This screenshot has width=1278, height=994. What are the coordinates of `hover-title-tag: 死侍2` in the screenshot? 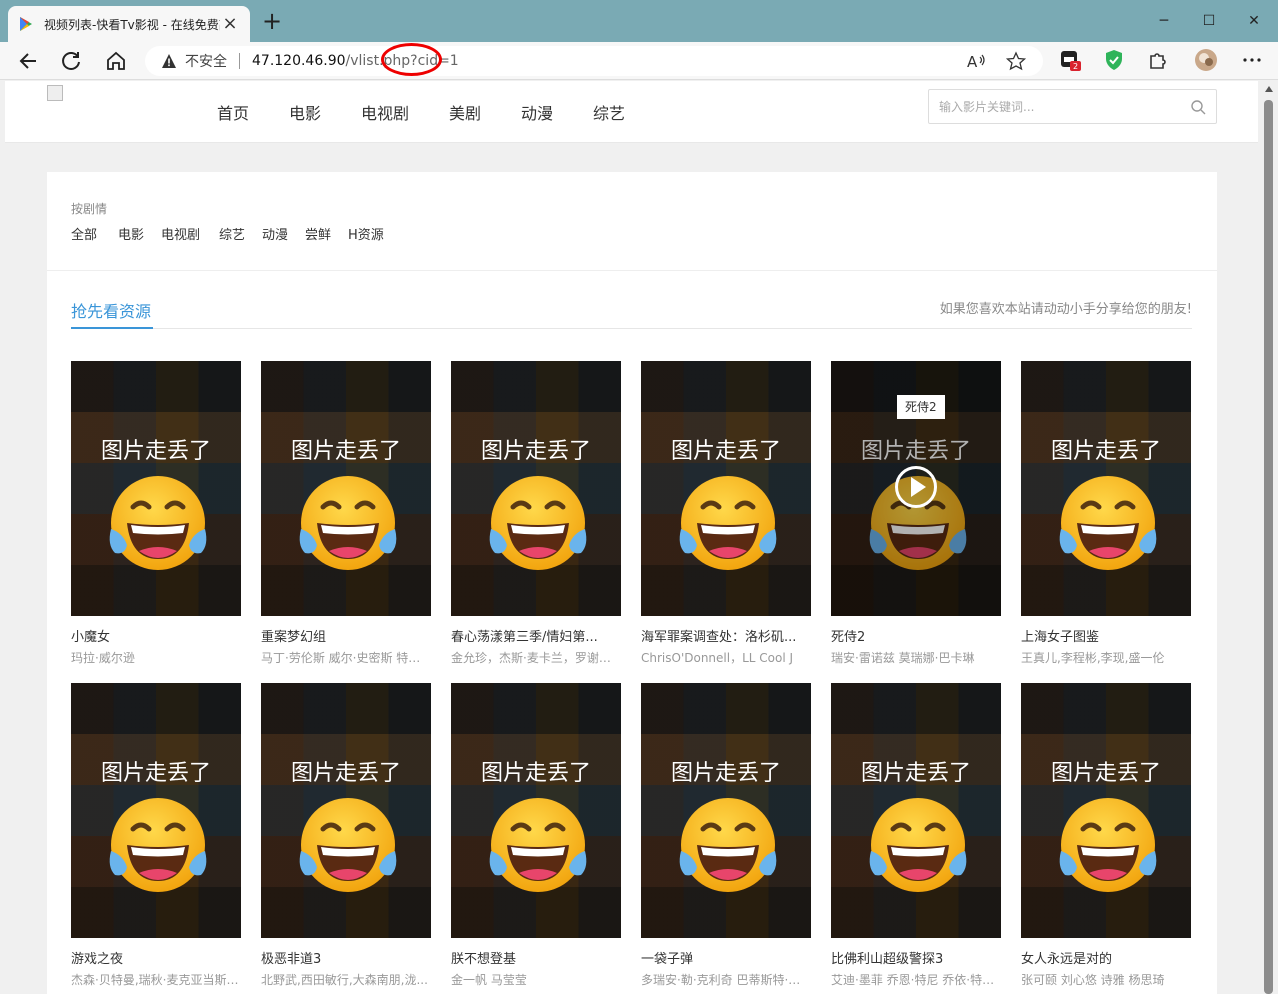 It's located at (921, 407).